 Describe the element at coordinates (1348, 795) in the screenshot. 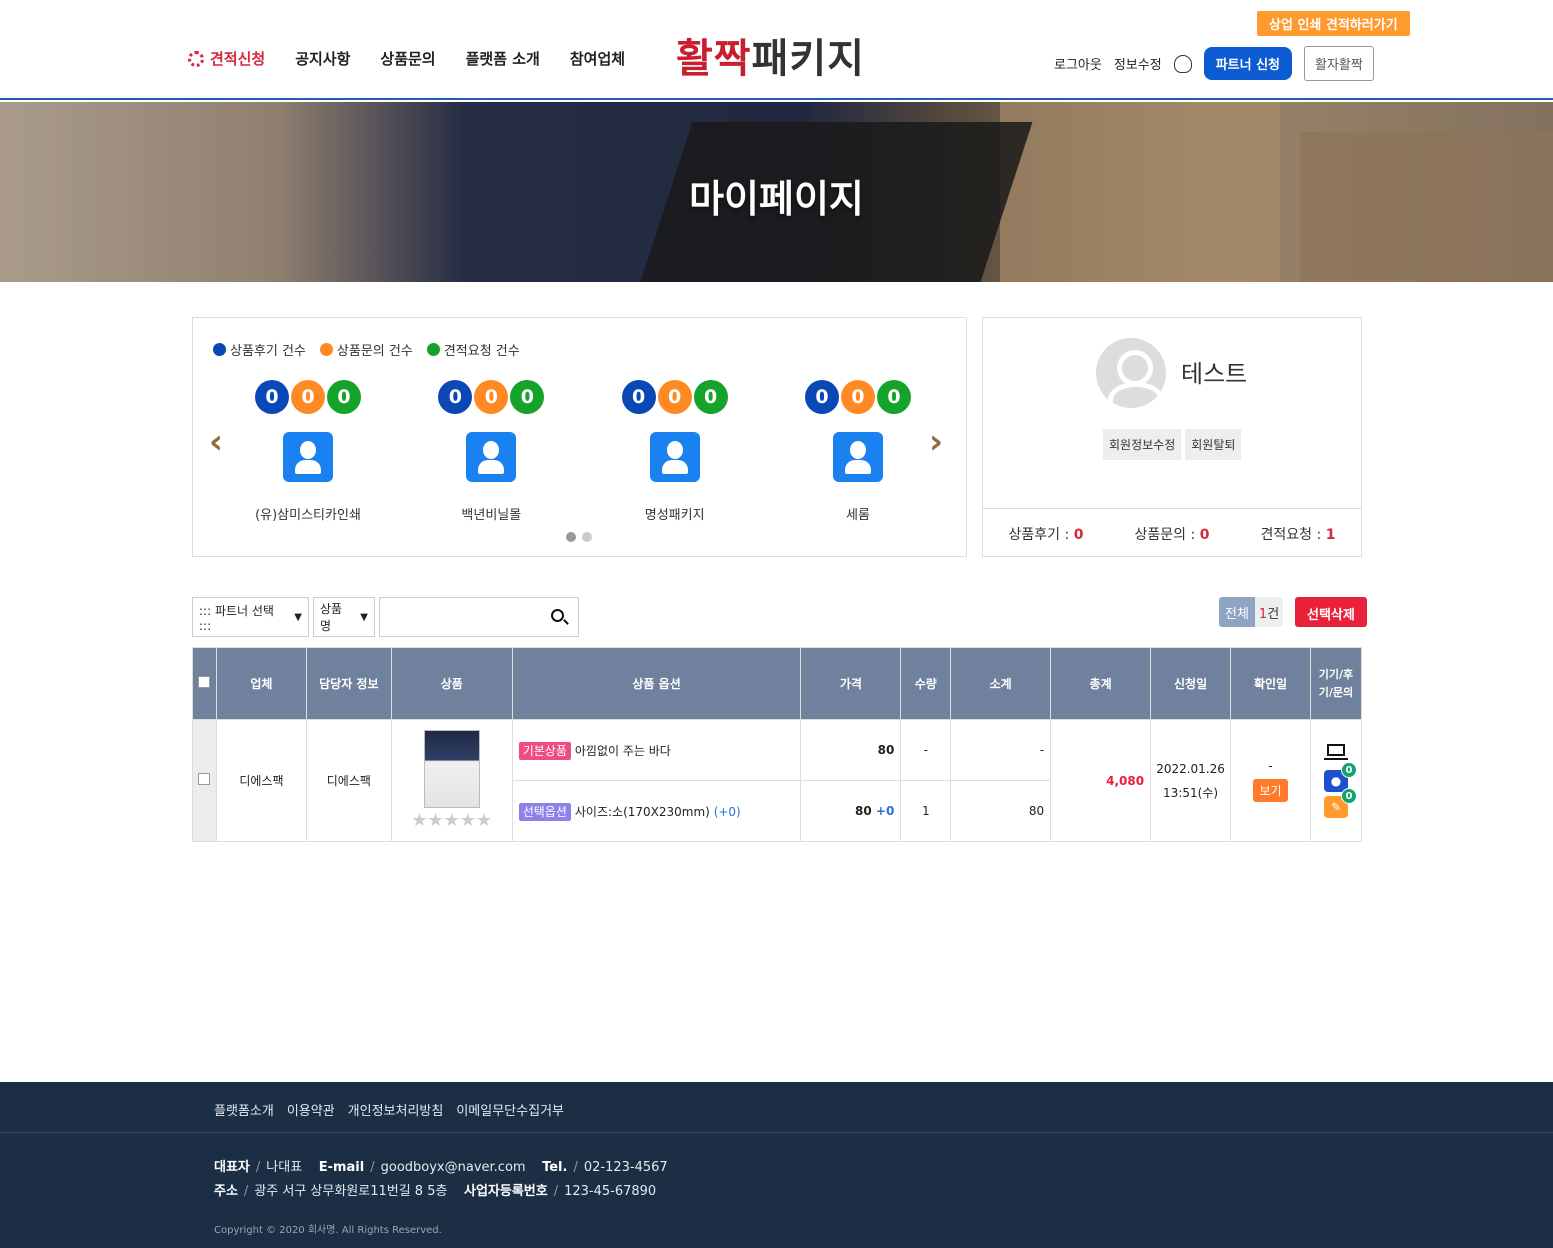

I see `review-count-badge: 0` at that location.